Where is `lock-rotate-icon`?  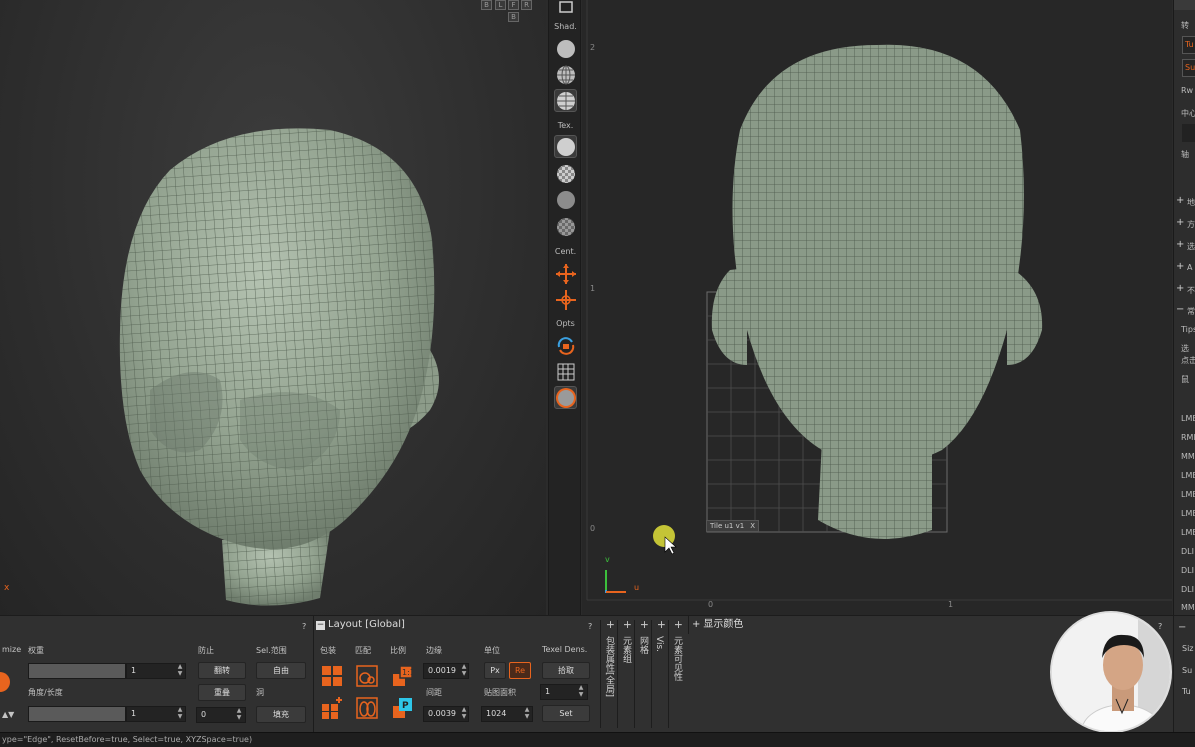 lock-rotate-icon is located at coordinates (565, 345).